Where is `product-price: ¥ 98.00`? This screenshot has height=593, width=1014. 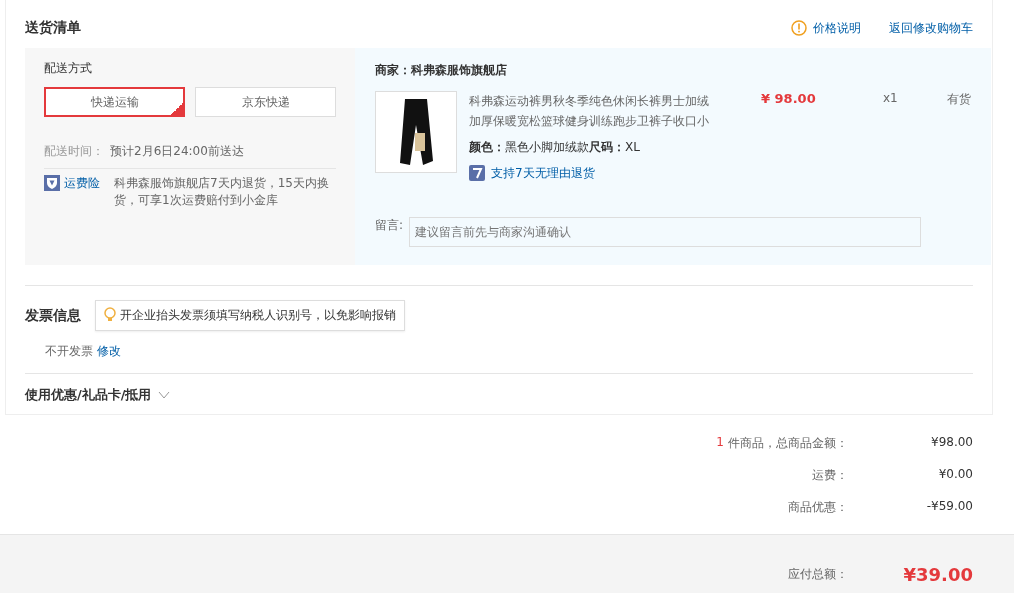 product-price: ¥ 98.00 is located at coordinates (789, 99).